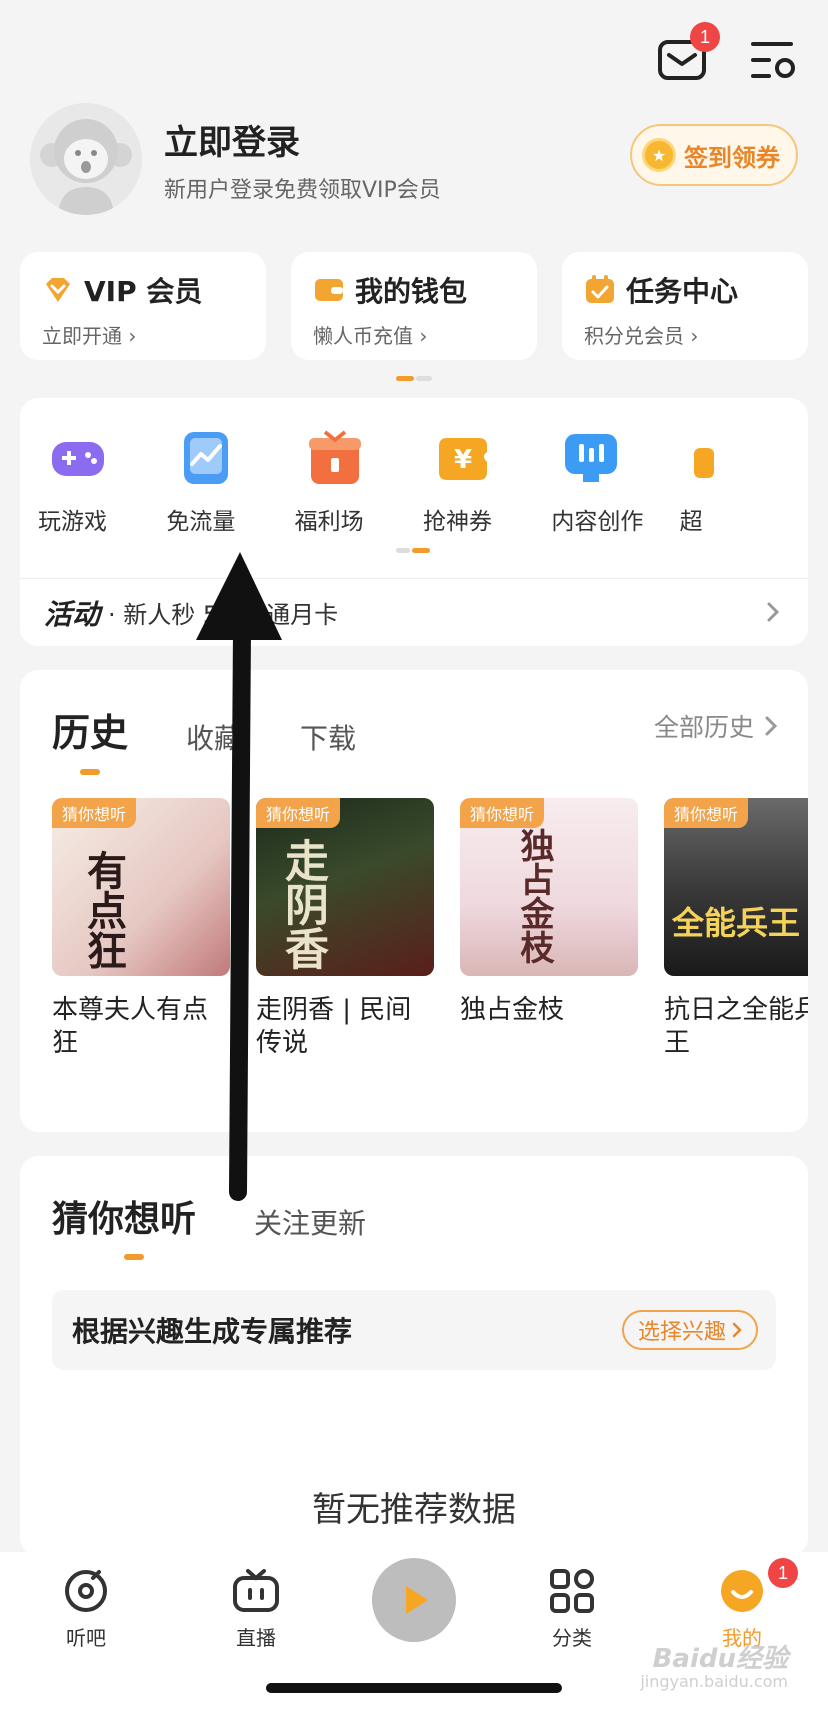  What do you see at coordinates (302, 904) in the screenshot?
I see `cover-art-text: 走阴香` at bounding box center [302, 904].